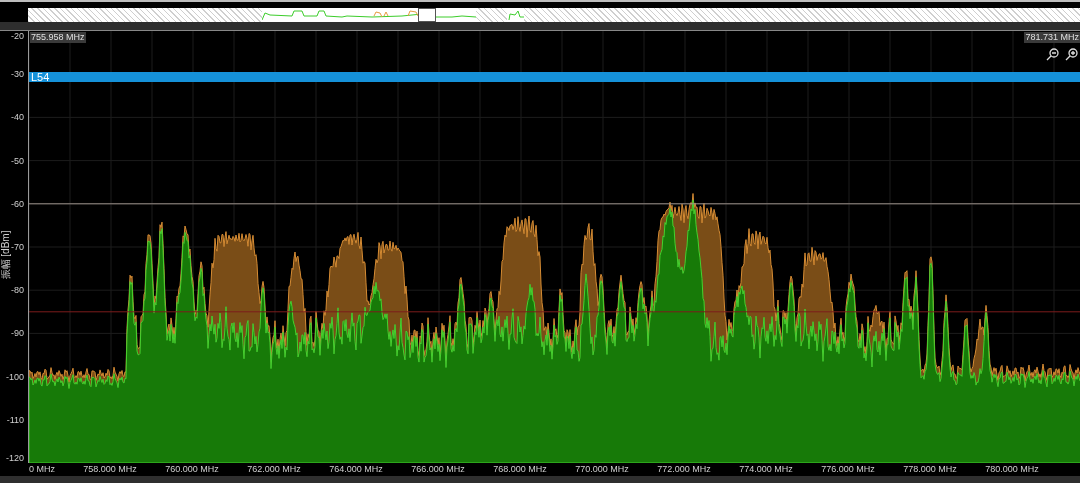 This screenshot has width=1080, height=483. What do you see at coordinates (1071, 54) in the screenshot?
I see `zoom-in-icon` at bounding box center [1071, 54].